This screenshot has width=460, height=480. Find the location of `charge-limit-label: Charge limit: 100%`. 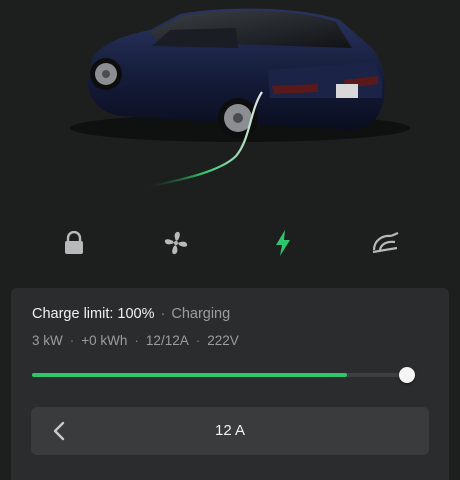

charge-limit-label: Charge limit: 100% is located at coordinates (93, 314).